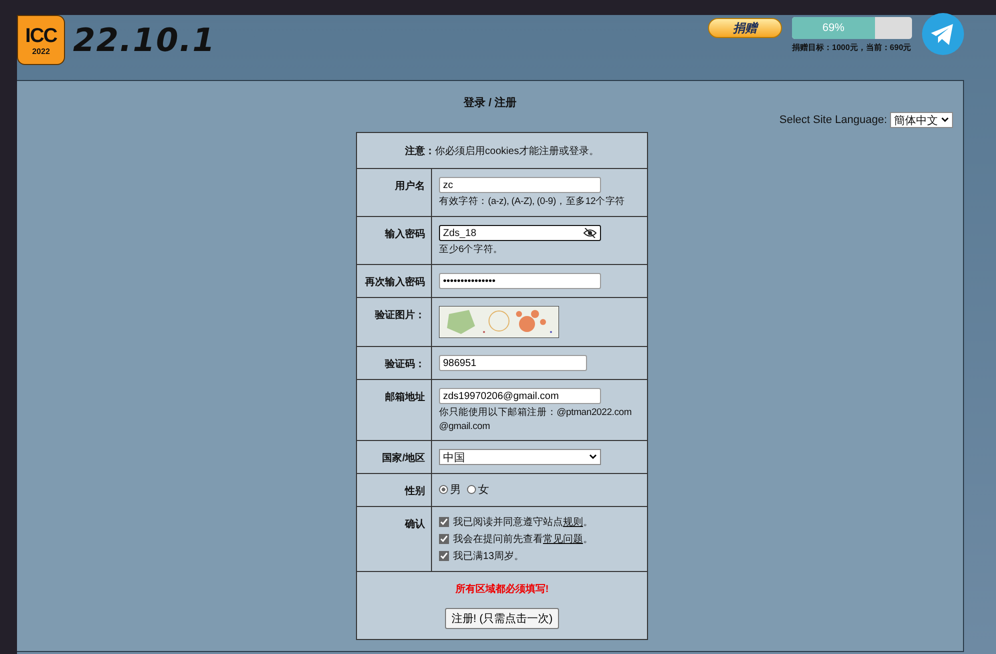  What do you see at coordinates (465, 426) in the screenshot?
I see `field-hint: @gmail.com` at bounding box center [465, 426].